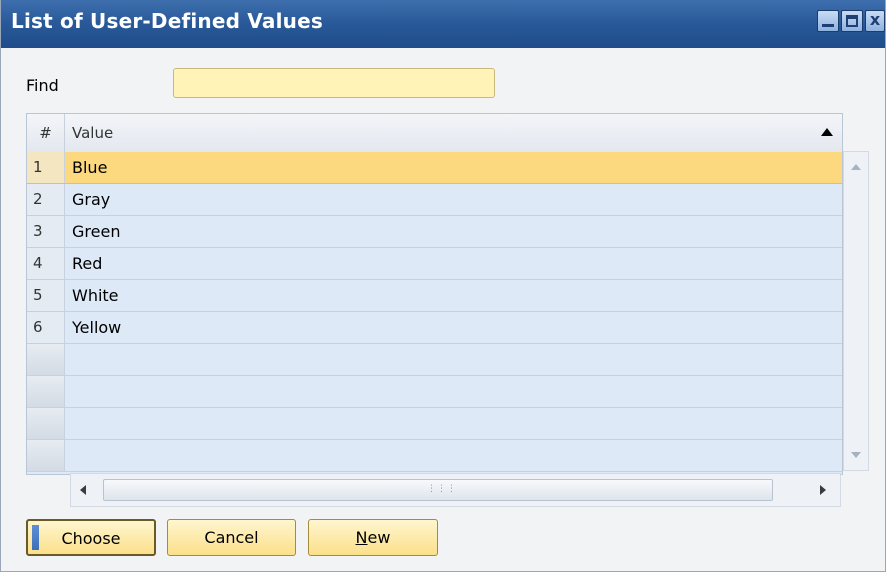 This screenshot has width=886, height=572. I want to click on horizontal-scrollbar: ⋮⋮⋮, so click(455, 490).